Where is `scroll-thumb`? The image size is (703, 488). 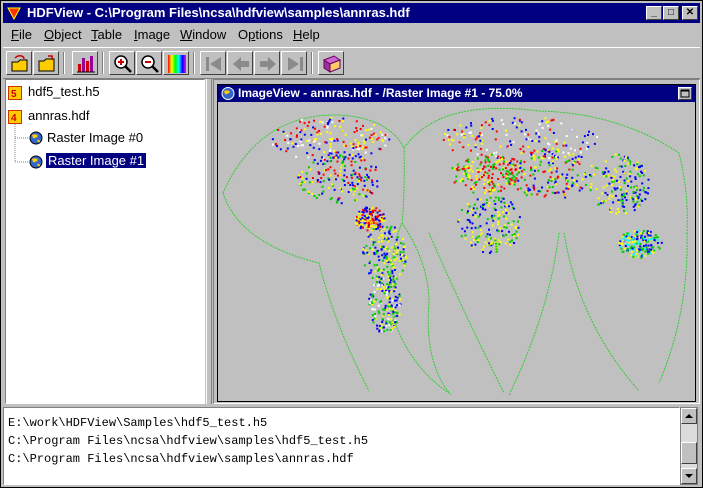 scroll-thumb is located at coordinates (689, 453).